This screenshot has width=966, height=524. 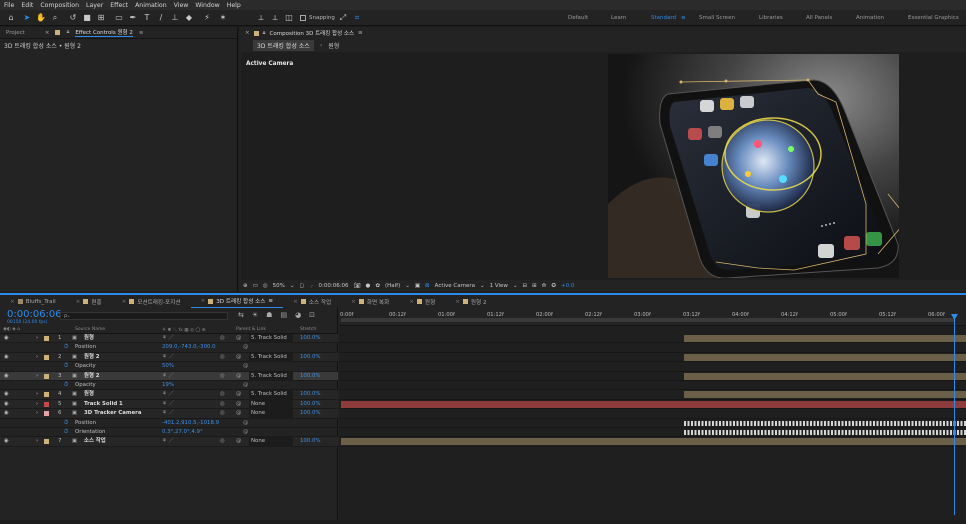 I want to click on zoom-select: 50%, so click(x=279, y=286).